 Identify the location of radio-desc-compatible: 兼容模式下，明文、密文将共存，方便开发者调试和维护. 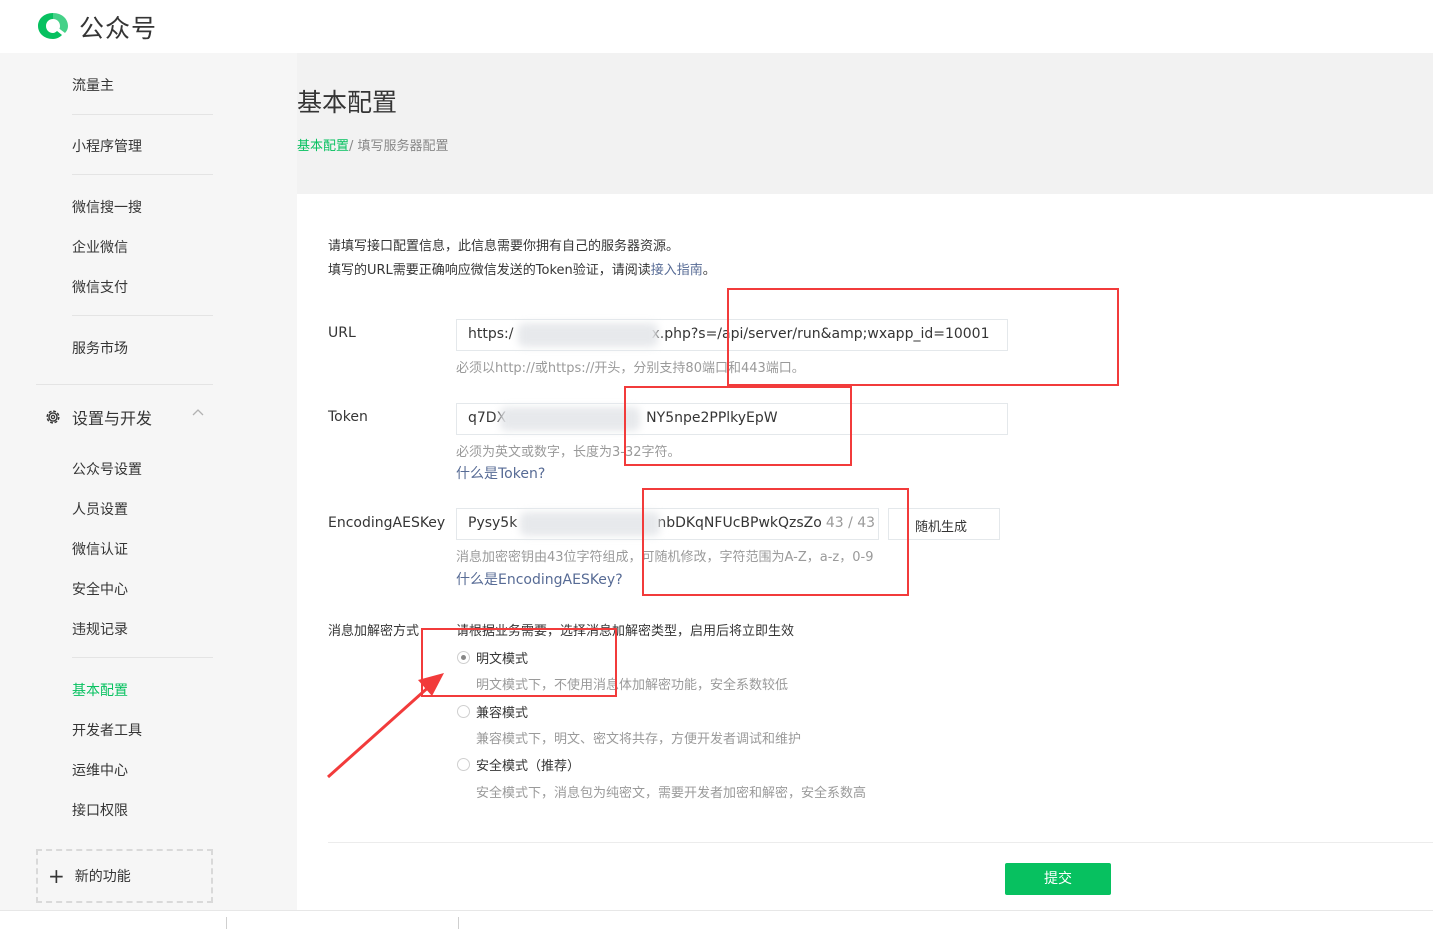
(639, 739).